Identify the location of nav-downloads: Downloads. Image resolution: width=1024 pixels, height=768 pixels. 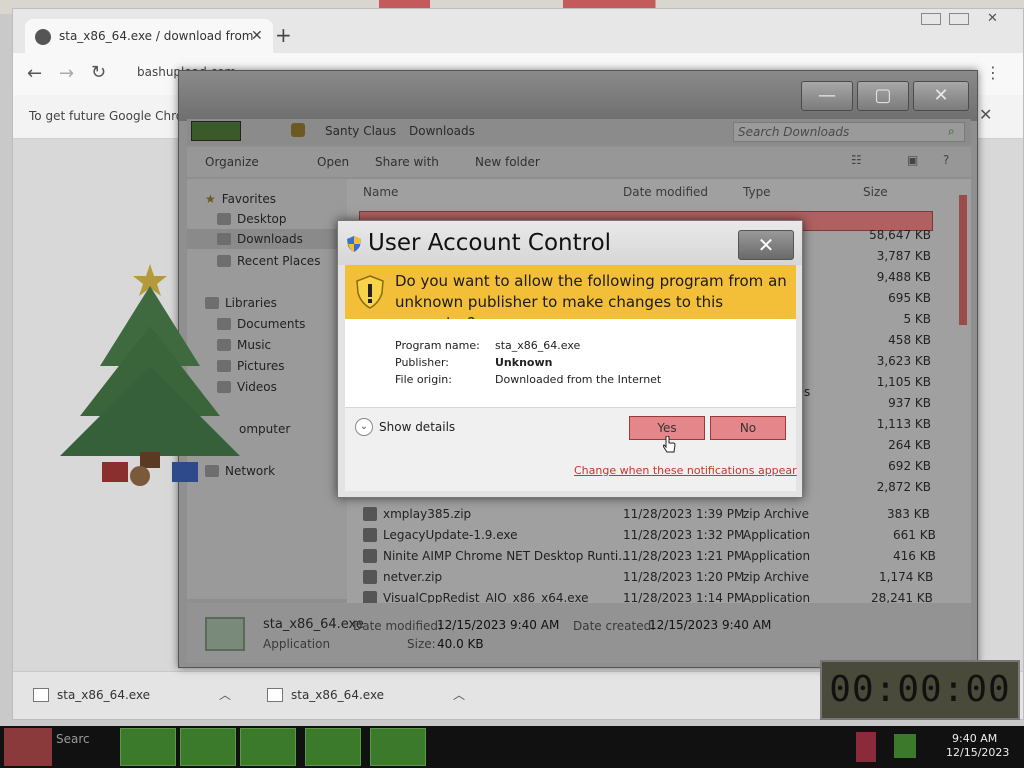
(267, 239).